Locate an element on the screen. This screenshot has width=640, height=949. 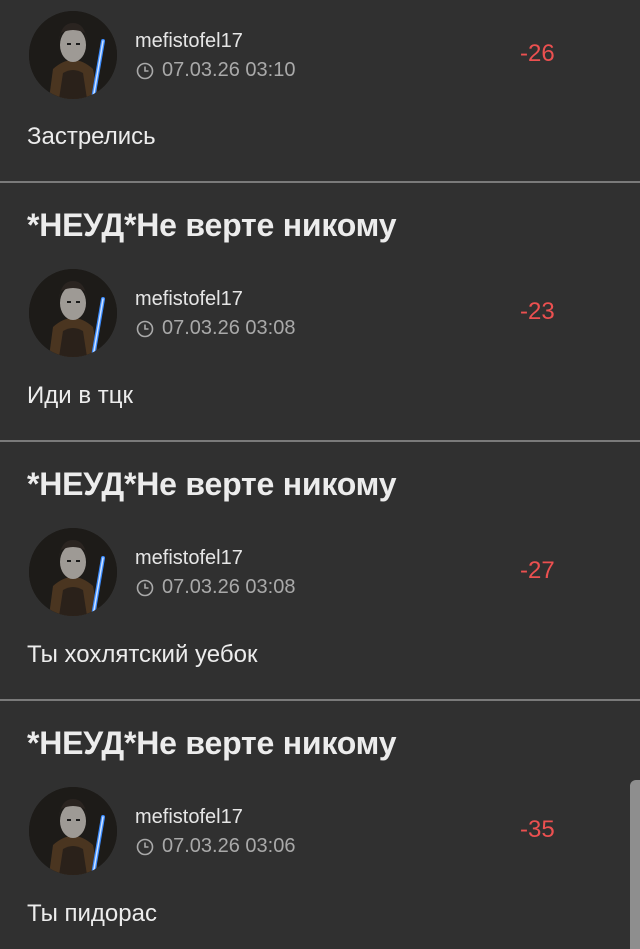
timestamp-text: 07.03.26 03:10 is located at coordinates (229, 70).